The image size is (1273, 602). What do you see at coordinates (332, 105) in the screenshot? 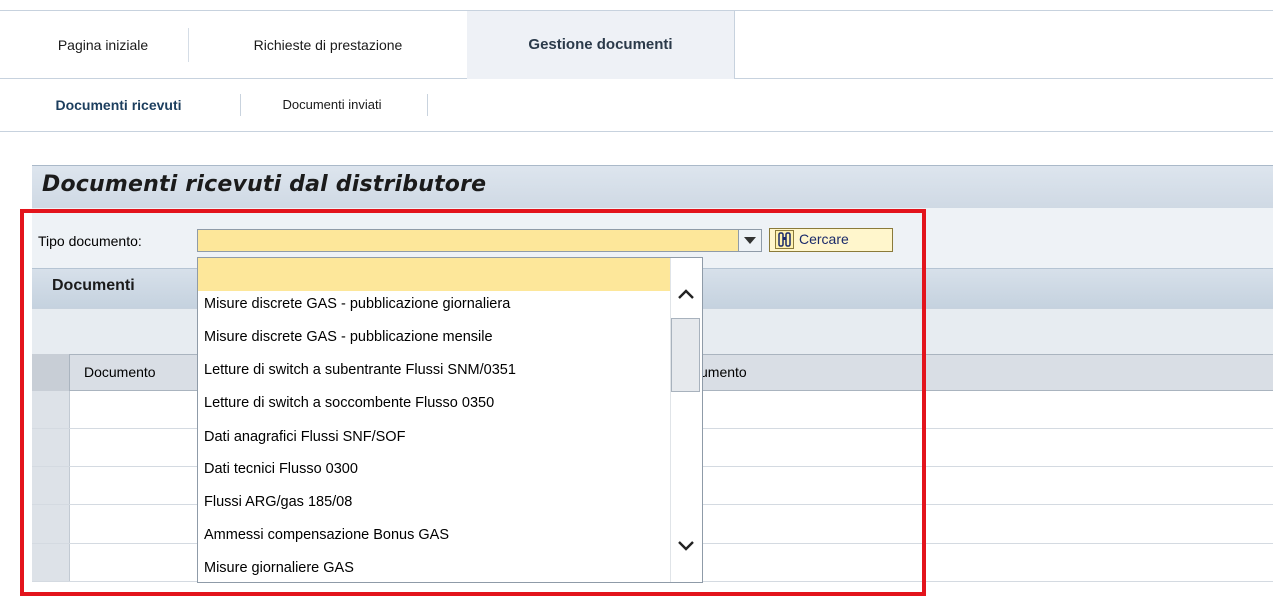
I see `subtab-documenti-inviati: Documenti inviati` at bounding box center [332, 105].